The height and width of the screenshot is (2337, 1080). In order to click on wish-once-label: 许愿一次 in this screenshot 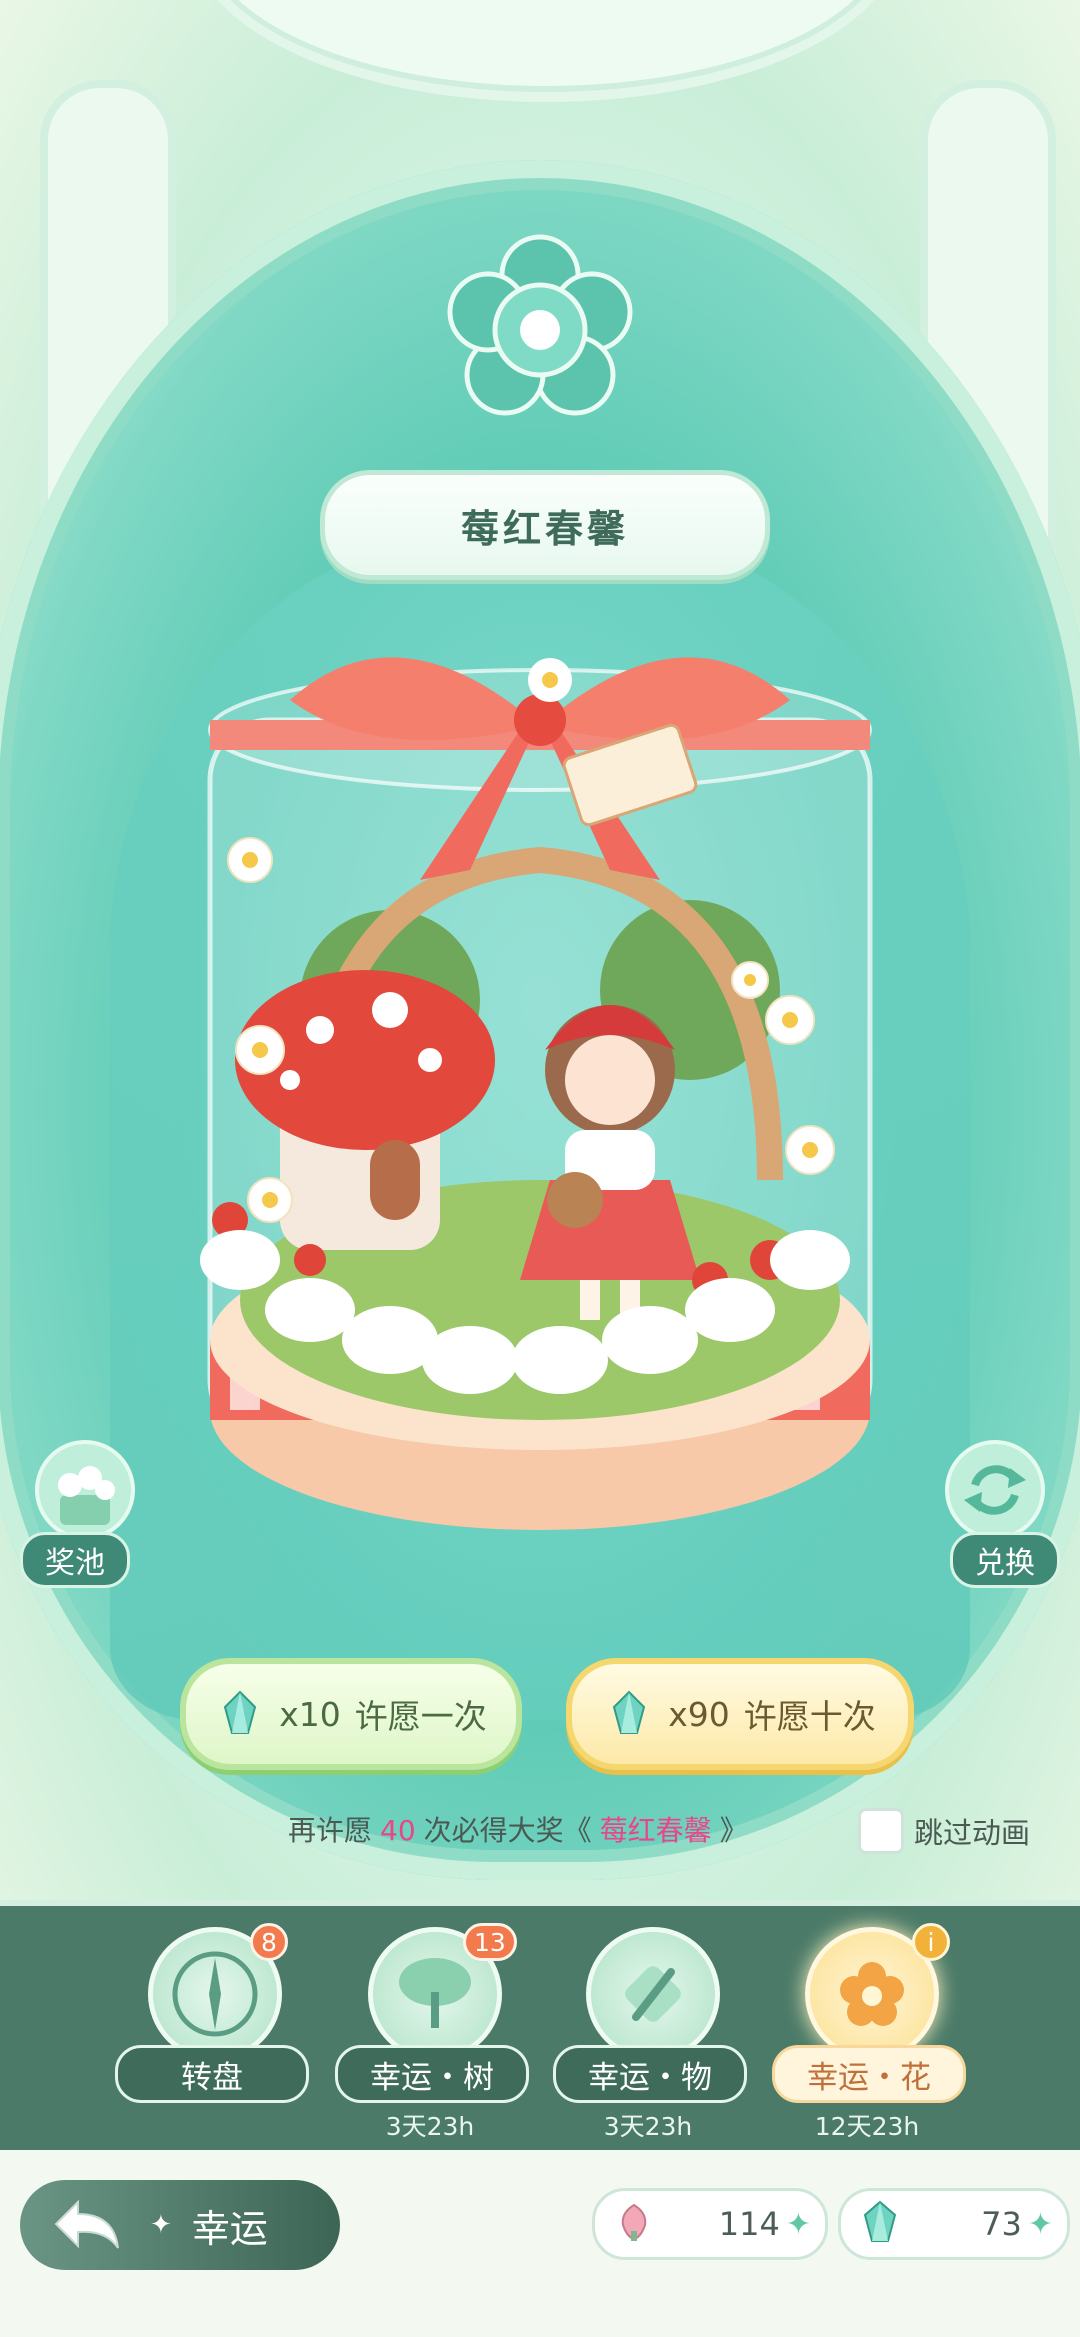, I will do `click(420, 1716)`.